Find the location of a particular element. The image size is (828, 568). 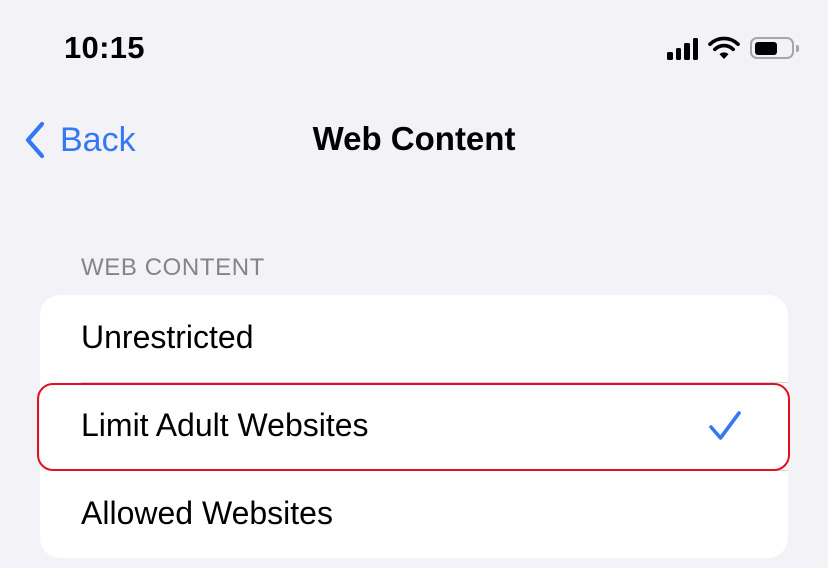

wifi-icon is located at coordinates (724, 47).